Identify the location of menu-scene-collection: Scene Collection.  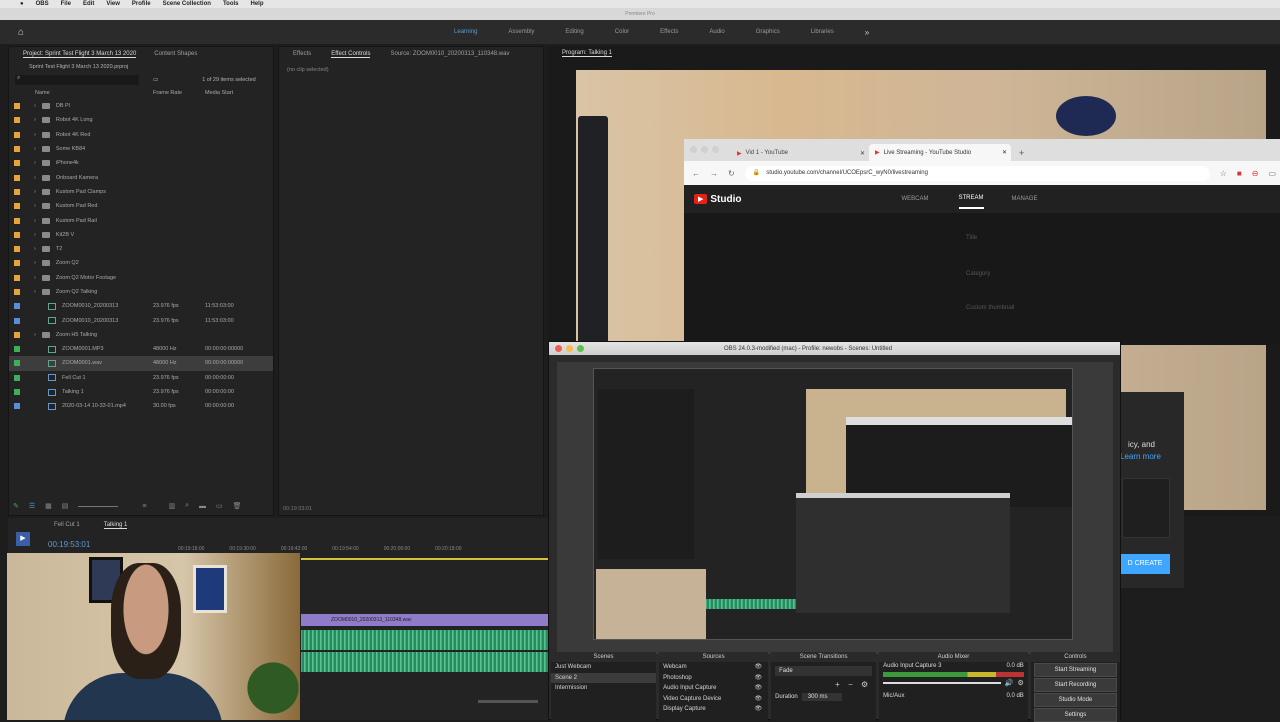
(187, 4).